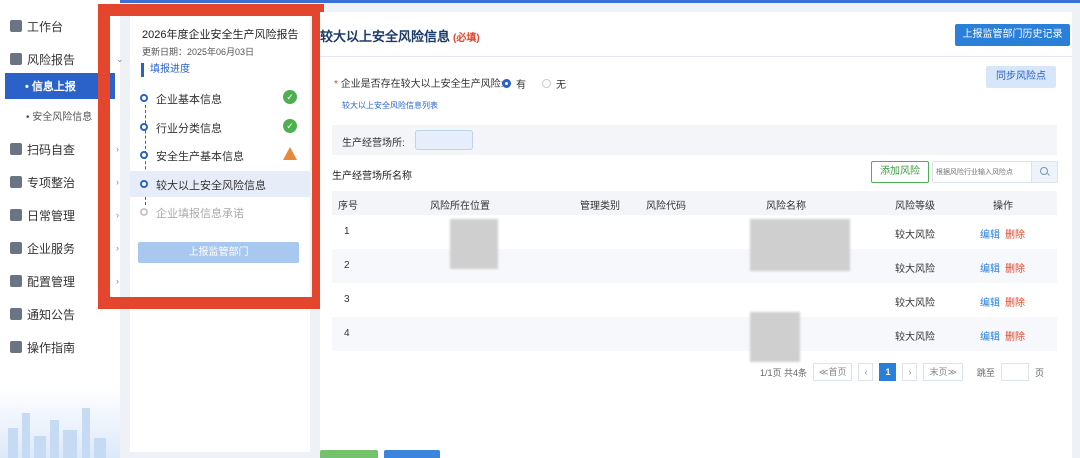 The width and height of the screenshot is (1080, 458). I want to click on site-filter-row: 生产经营场所:, so click(694, 140).